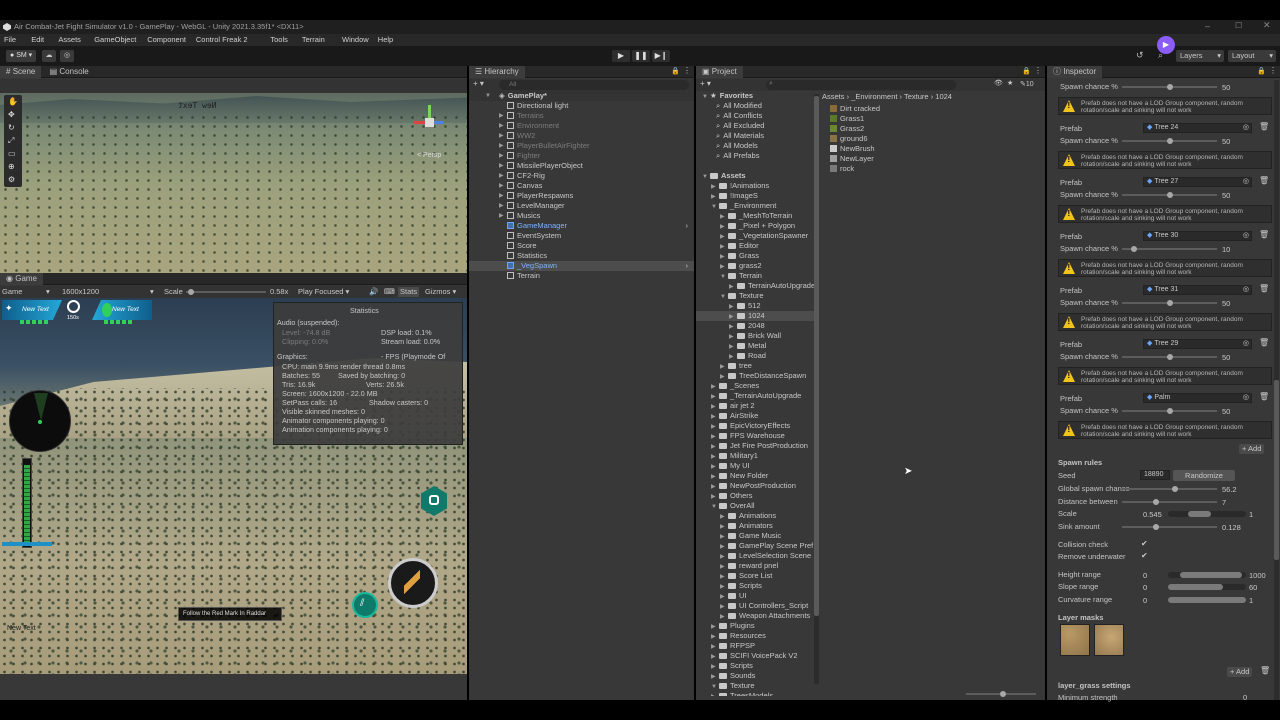  What do you see at coordinates (413, 583) in the screenshot?
I see `missile-button` at bounding box center [413, 583].